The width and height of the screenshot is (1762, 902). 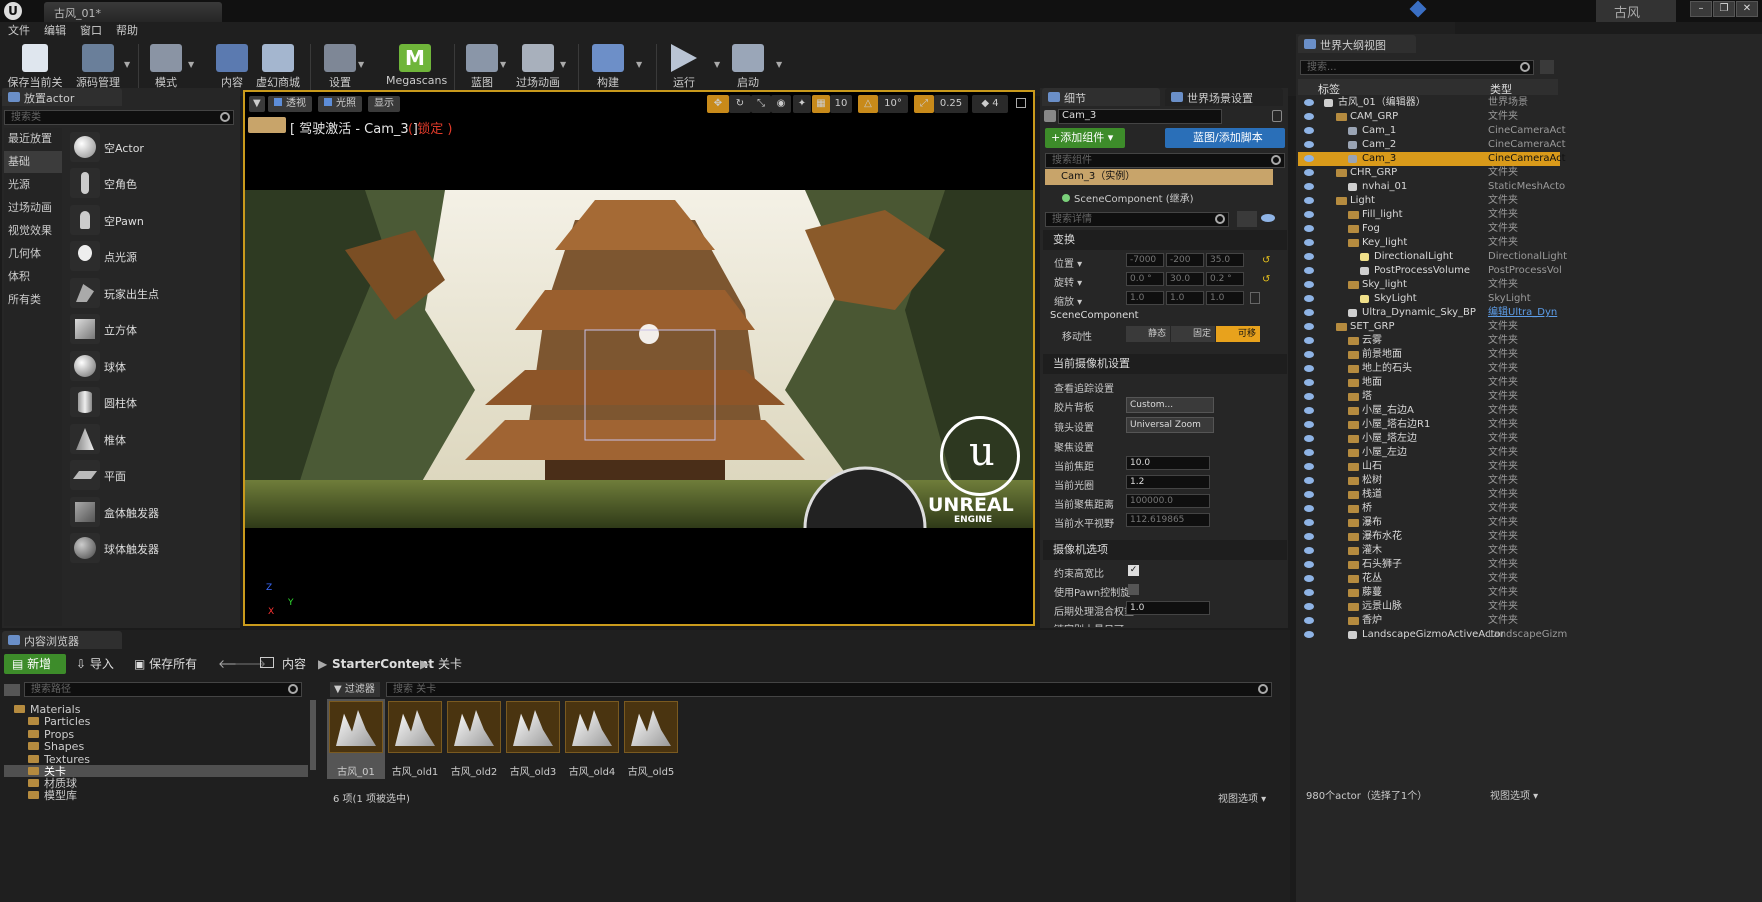 I want to click on outliner-row: 前景地面 文件夹, so click(x=1429, y=355).